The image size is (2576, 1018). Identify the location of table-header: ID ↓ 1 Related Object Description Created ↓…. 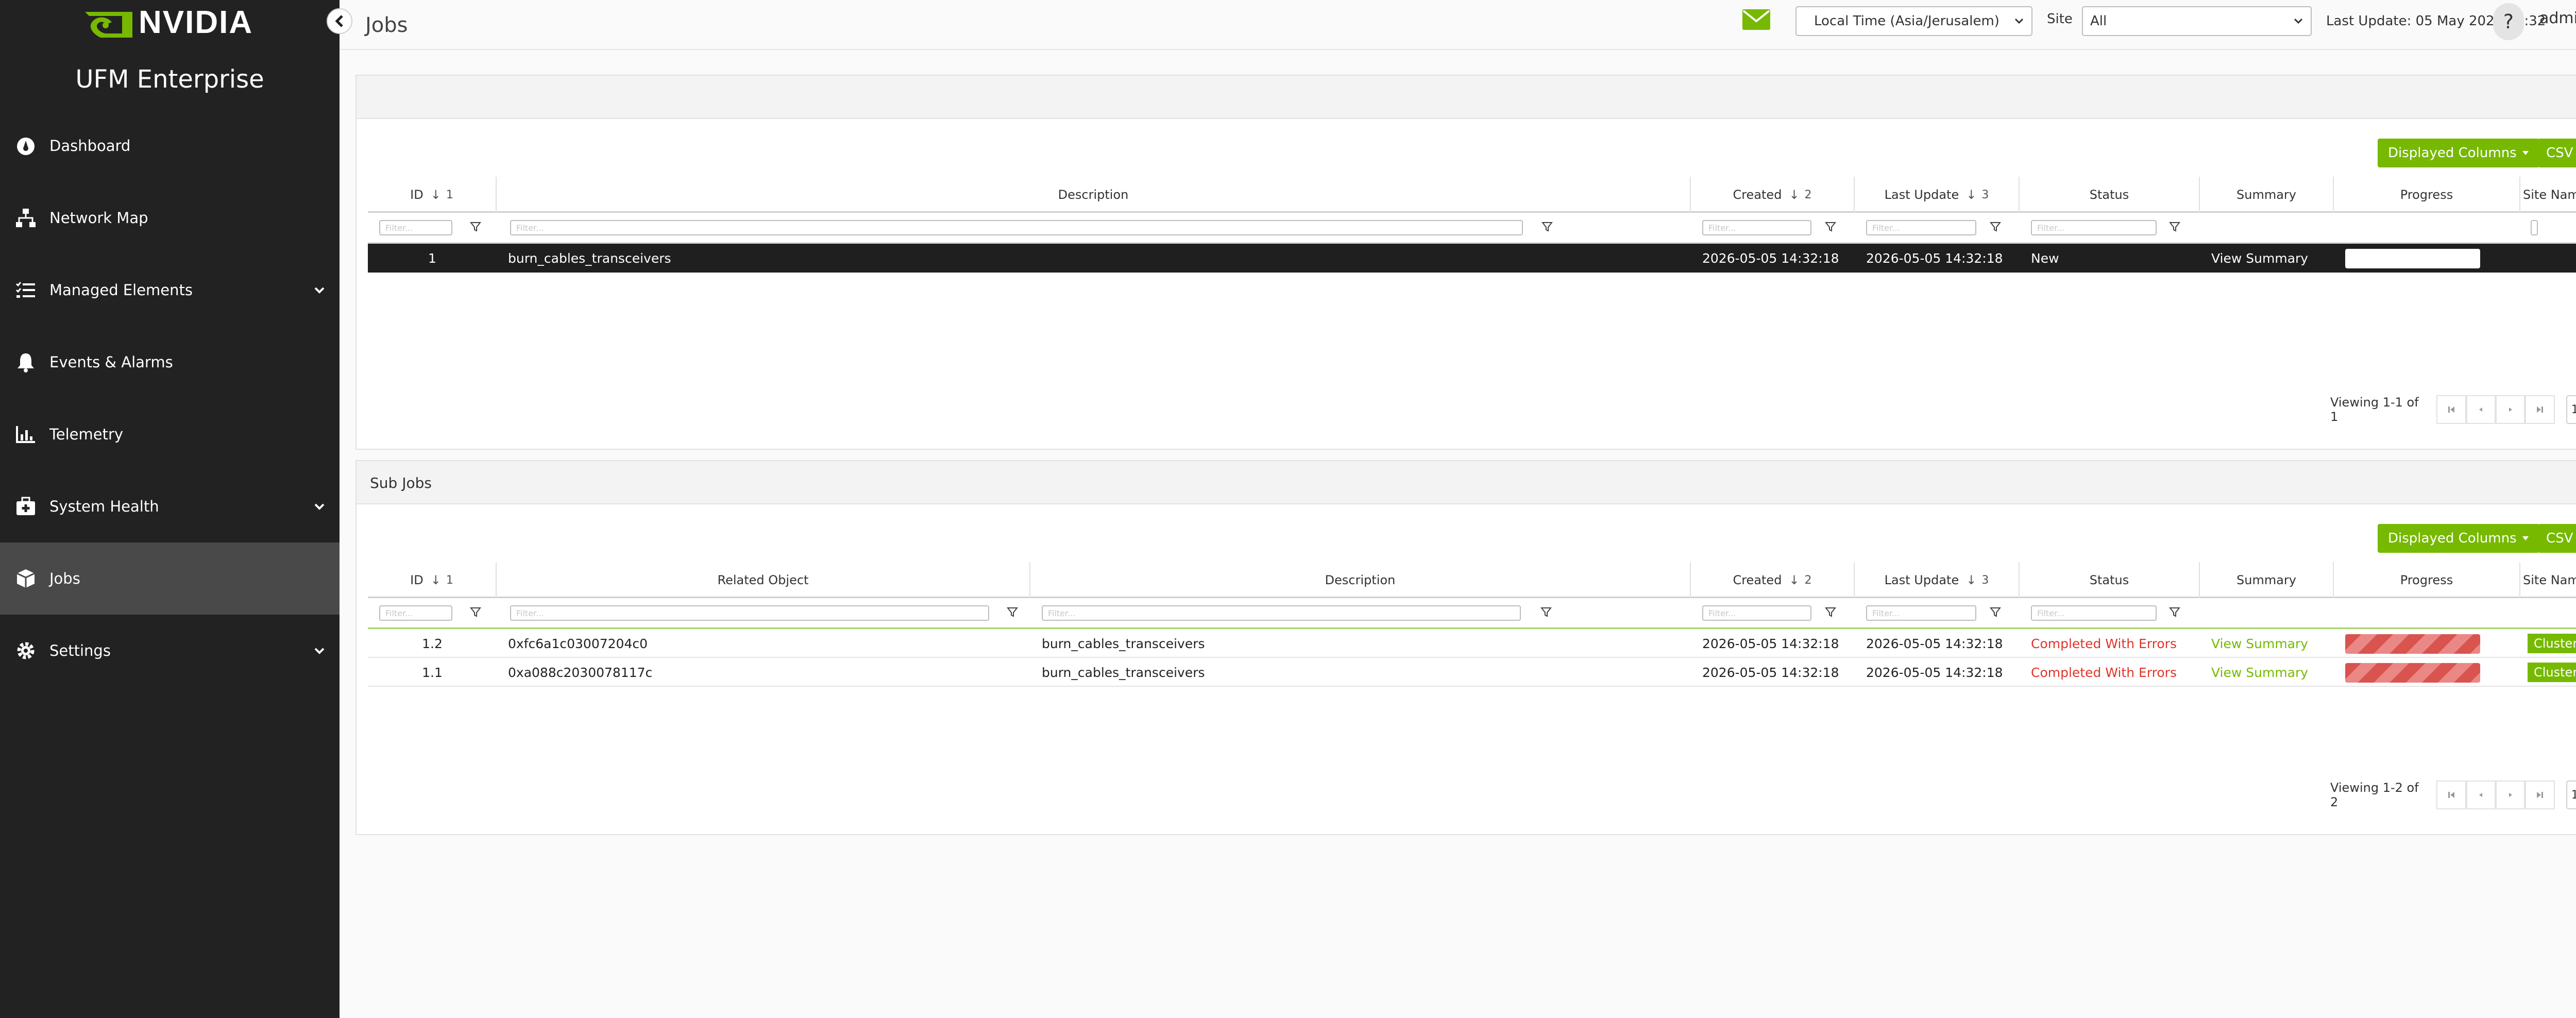
(1472, 580).